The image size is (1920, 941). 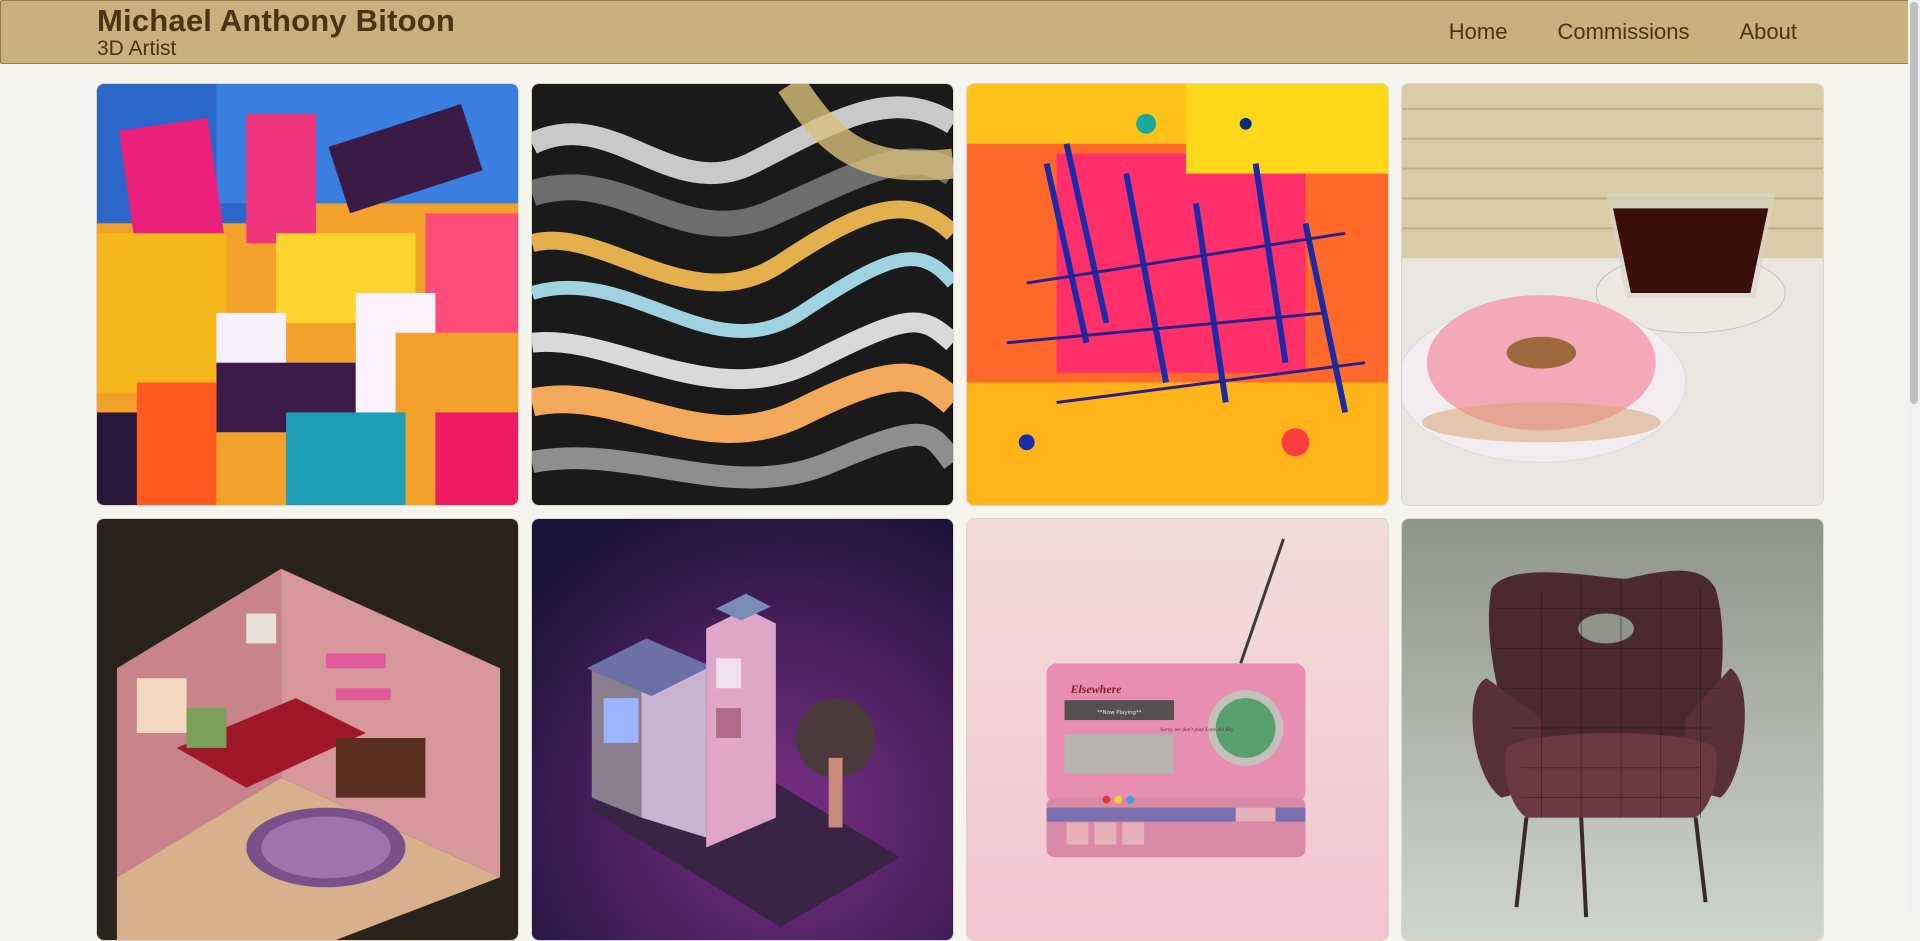 I want to click on gallery-item-donut-coffee, so click(x=1612, y=294).